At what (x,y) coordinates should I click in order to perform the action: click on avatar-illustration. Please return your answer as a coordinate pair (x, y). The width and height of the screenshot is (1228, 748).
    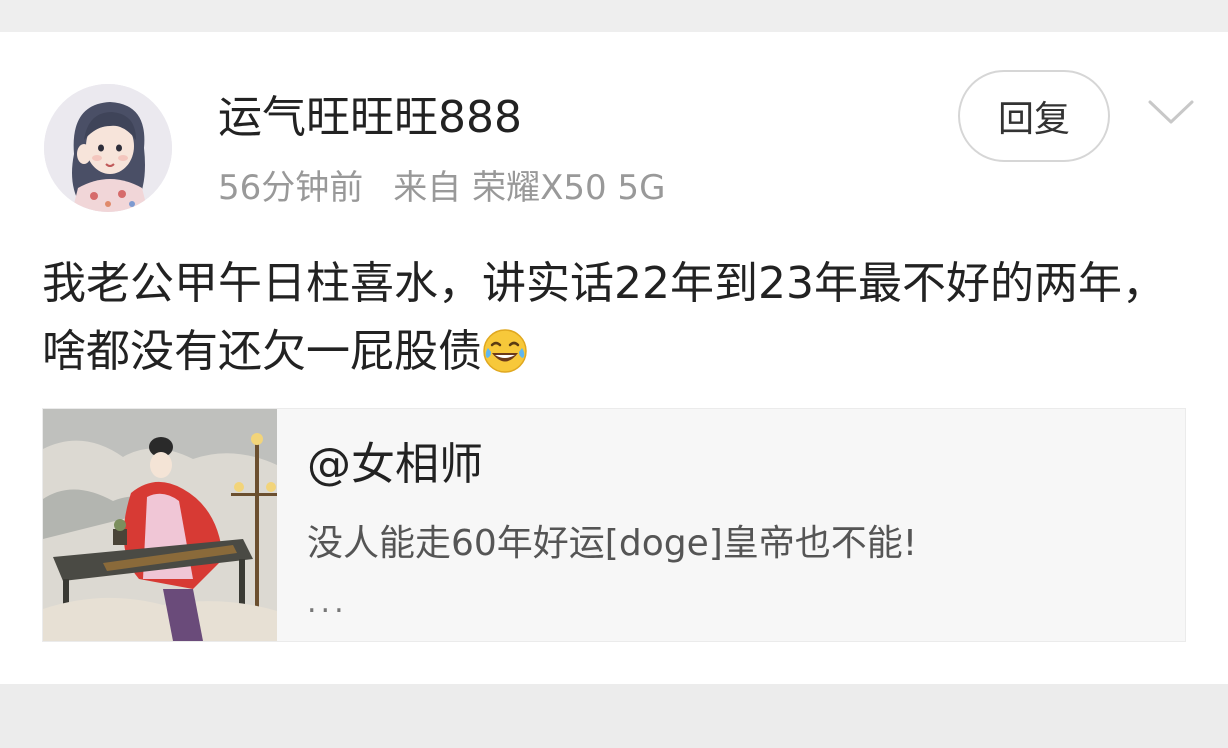
    Looking at the image, I should click on (108, 148).